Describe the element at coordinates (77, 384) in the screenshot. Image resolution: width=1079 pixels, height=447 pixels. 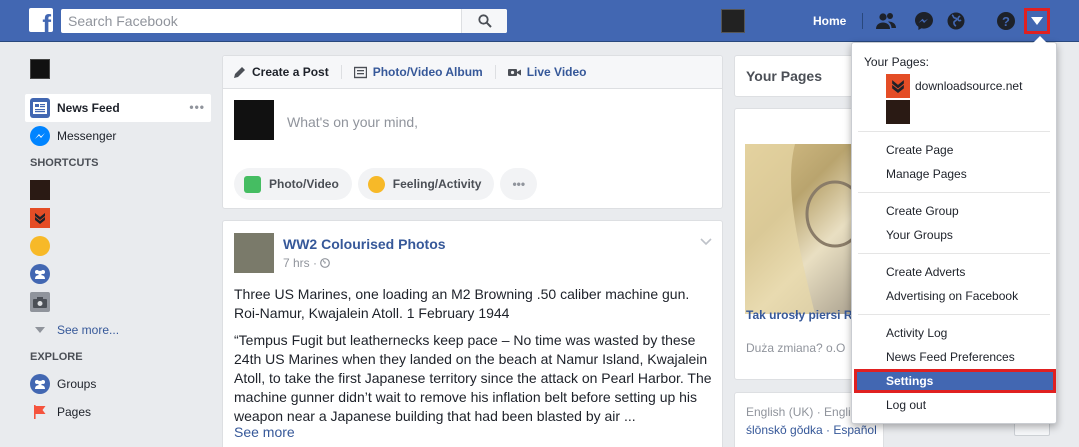
I see `sidebar-item-label: Groups` at that location.